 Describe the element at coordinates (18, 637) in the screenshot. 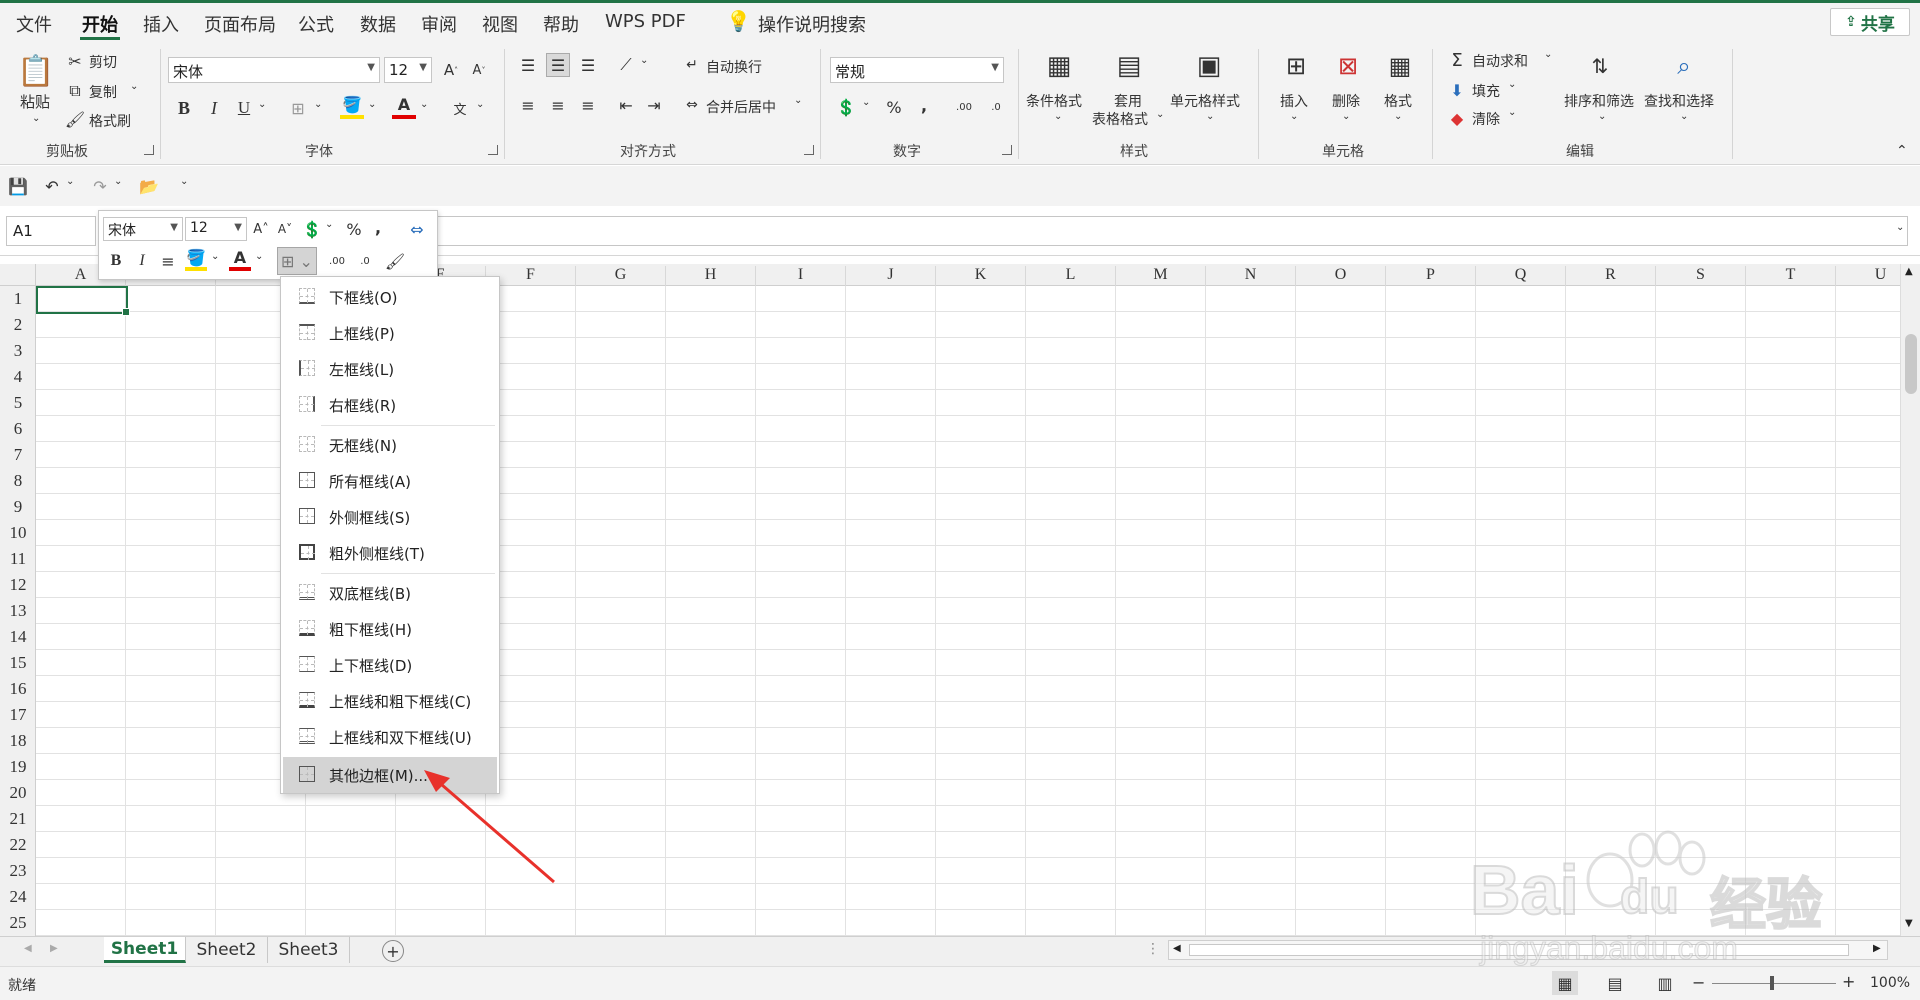

I see `row-header-14: 14` at that location.